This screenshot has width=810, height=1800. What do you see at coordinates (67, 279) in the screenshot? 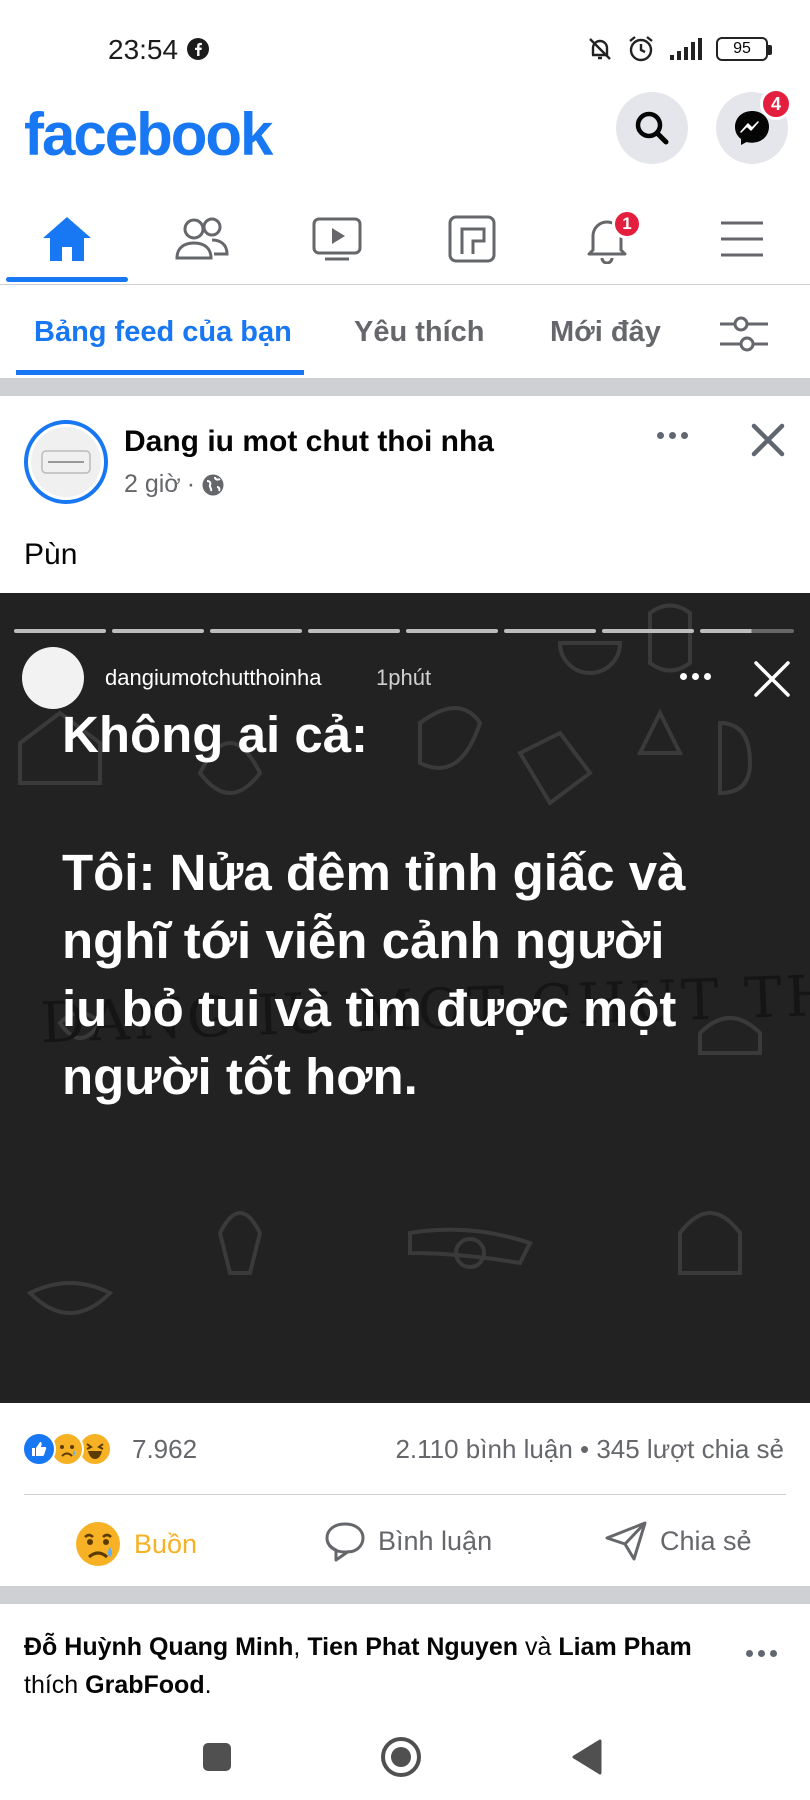
I see `nav-active-indicator` at bounding box center [67, 279].